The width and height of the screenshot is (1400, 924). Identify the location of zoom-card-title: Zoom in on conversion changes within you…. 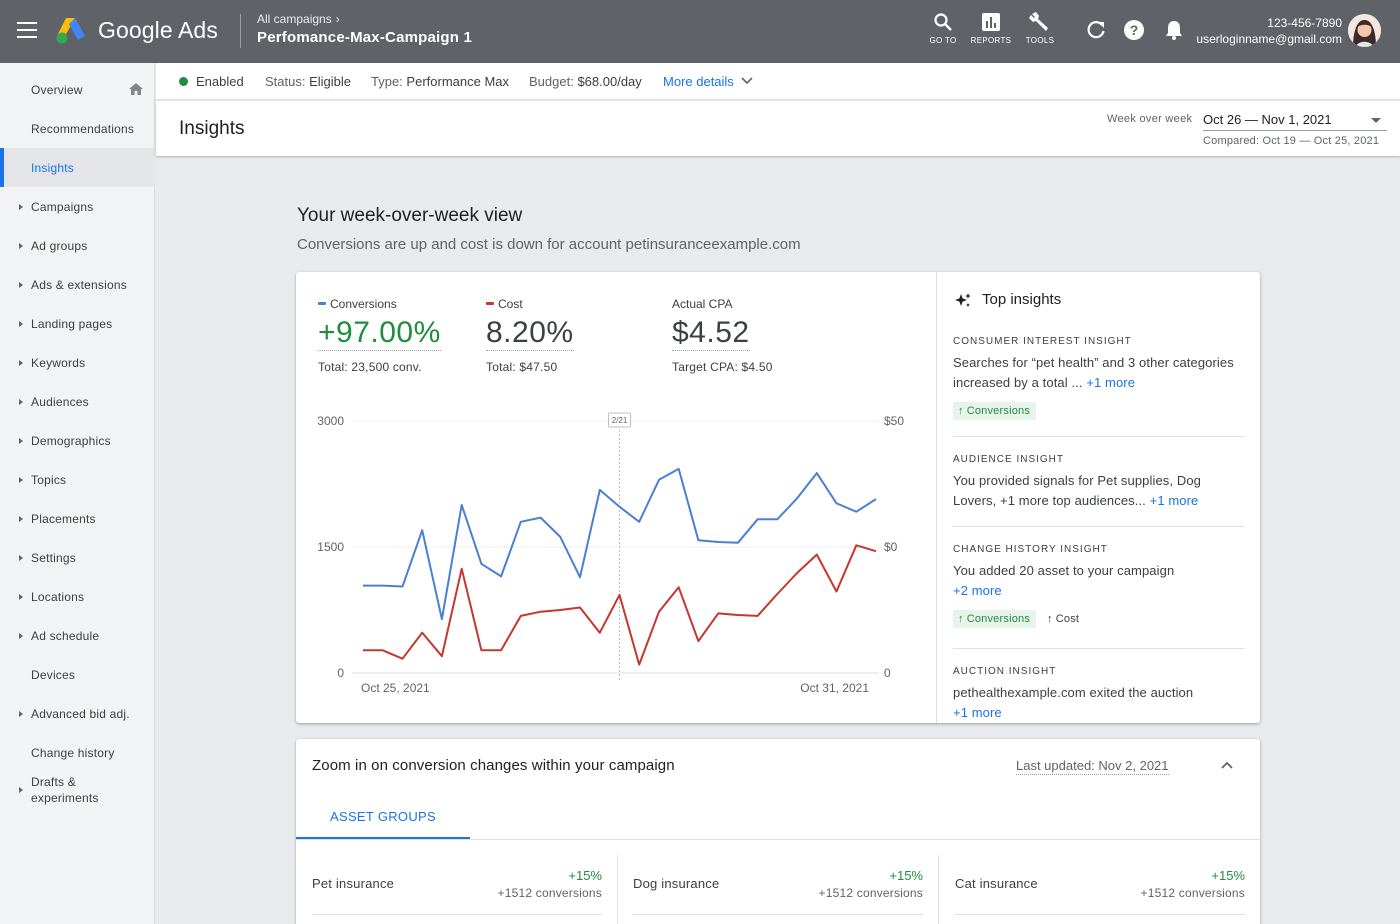
(493, 765).